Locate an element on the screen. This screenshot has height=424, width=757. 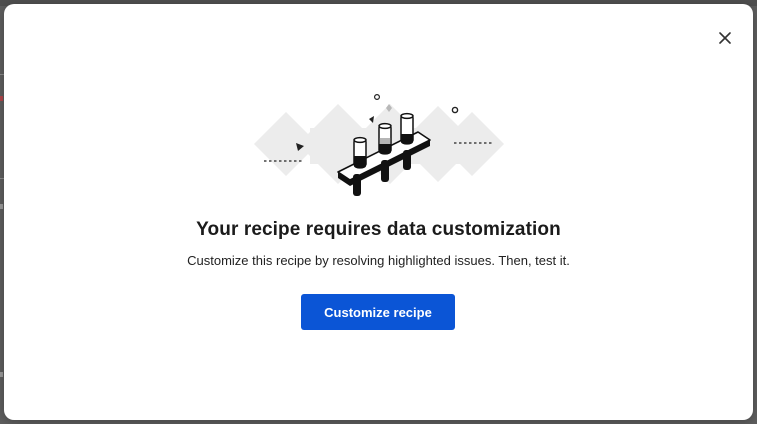
test-tubes-rack-illustration is located at coordinates (379, 144).